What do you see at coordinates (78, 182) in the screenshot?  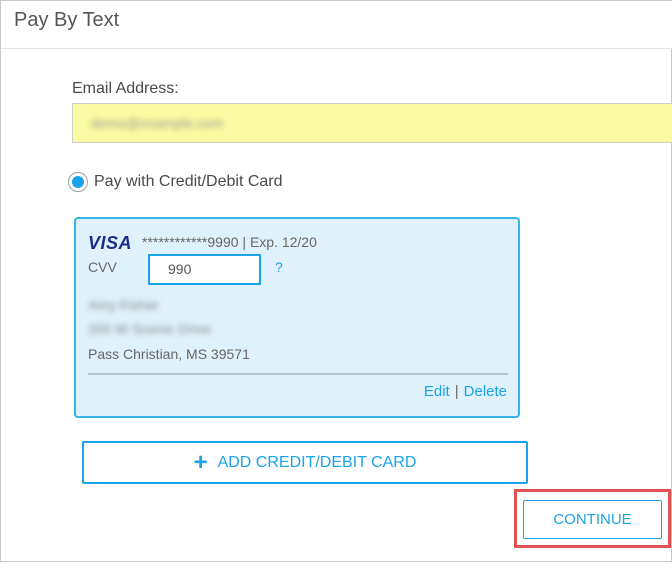 I see `radio-selected-icon` at bounding box center [78, 182].